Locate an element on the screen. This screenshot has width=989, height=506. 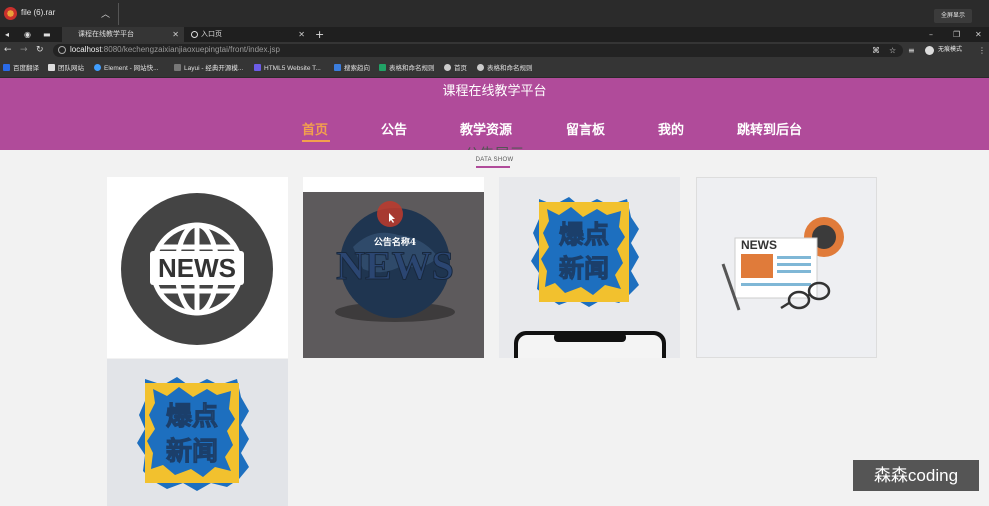
tab-entry-page: 入口页 ✕ is located at coordinates (247, 34).